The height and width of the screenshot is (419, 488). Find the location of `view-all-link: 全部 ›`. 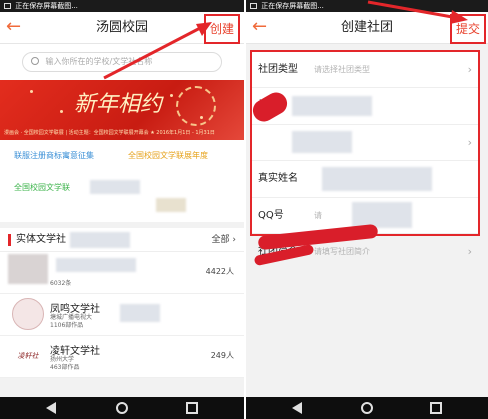

view-all-link: 全部 › is located at coordinates (224, 240).